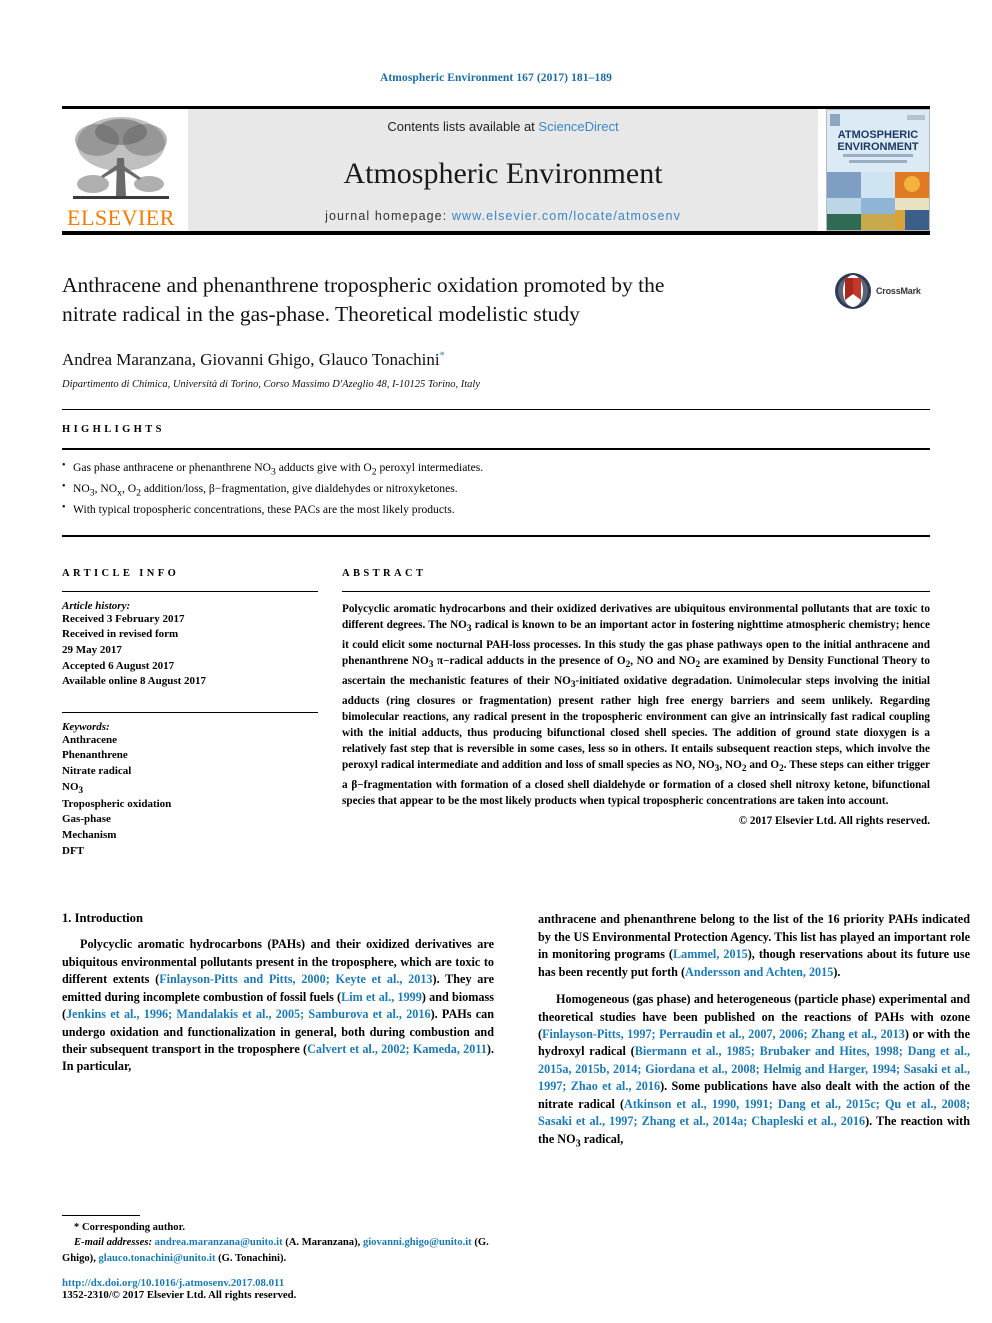 The image size is (992, 1323). I want to click on citation-link: andrea.maranzana@unito.it, so click(219, 1242).